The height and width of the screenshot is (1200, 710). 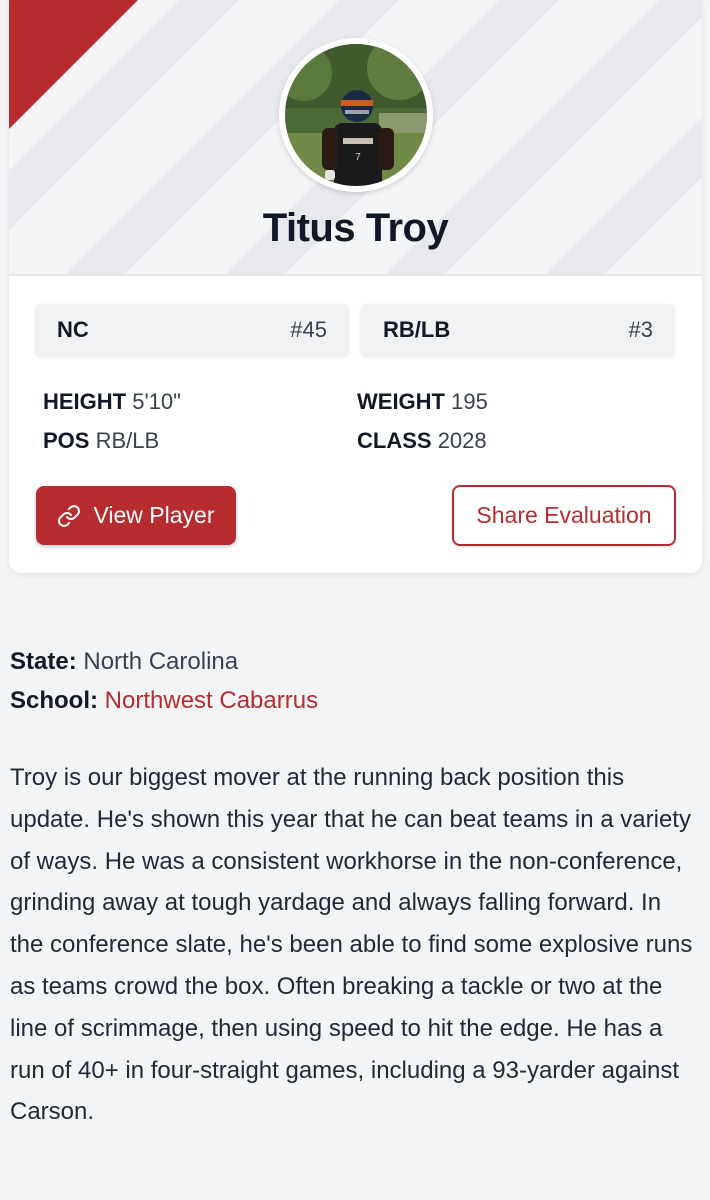 What do you see at coordinates (394, 440) in the screenshot?
I see `stat-class-label: CLASS` at bounding box center [394, 440].